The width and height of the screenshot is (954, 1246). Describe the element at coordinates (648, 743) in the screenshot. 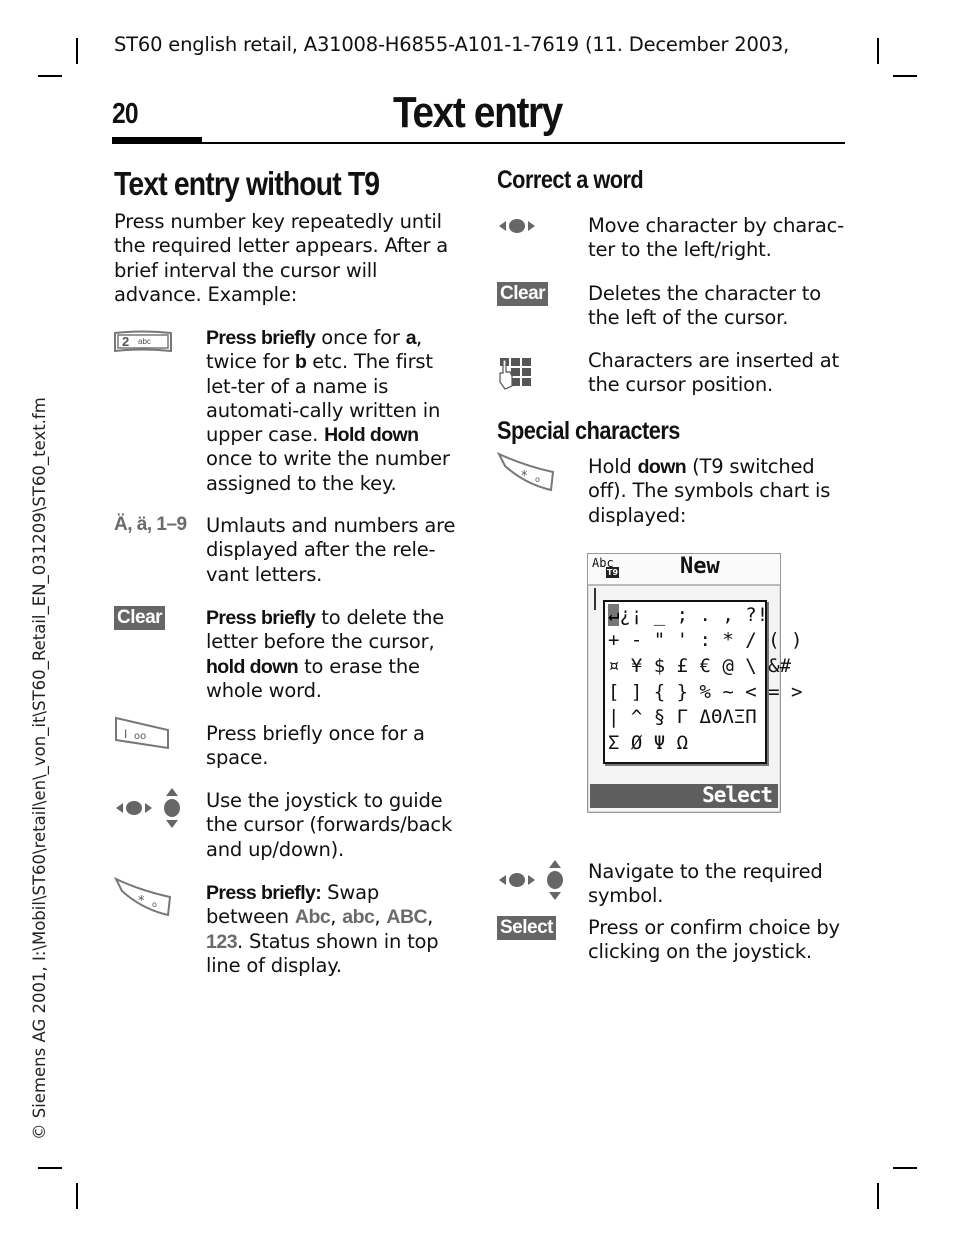

I see `symbol-row: Σ Ø Ψ Ω` at that location.